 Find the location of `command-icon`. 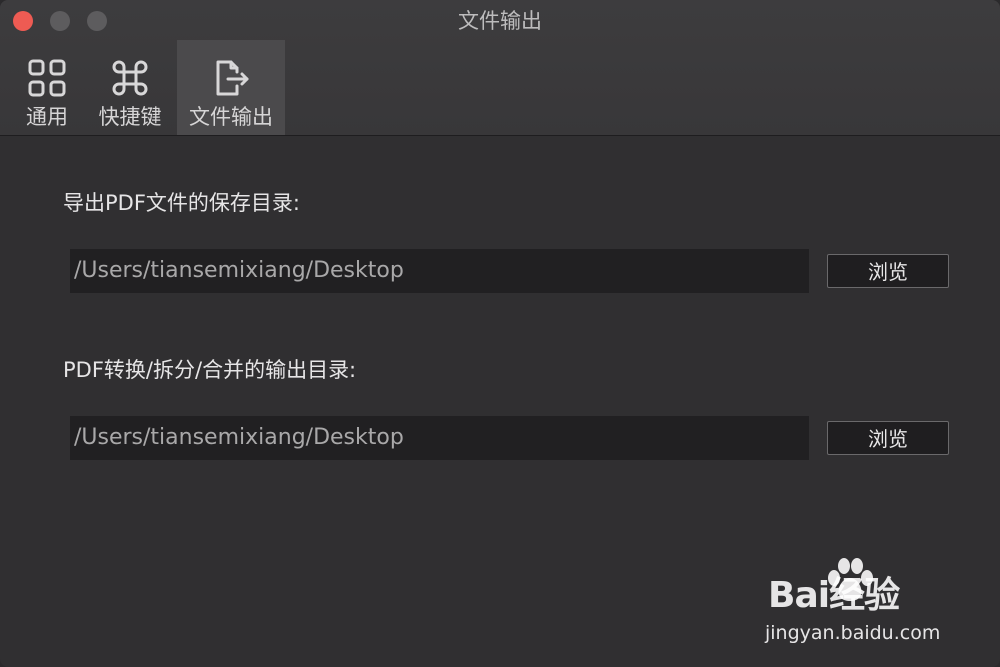

command-icon is located at coordinates (130, 80).